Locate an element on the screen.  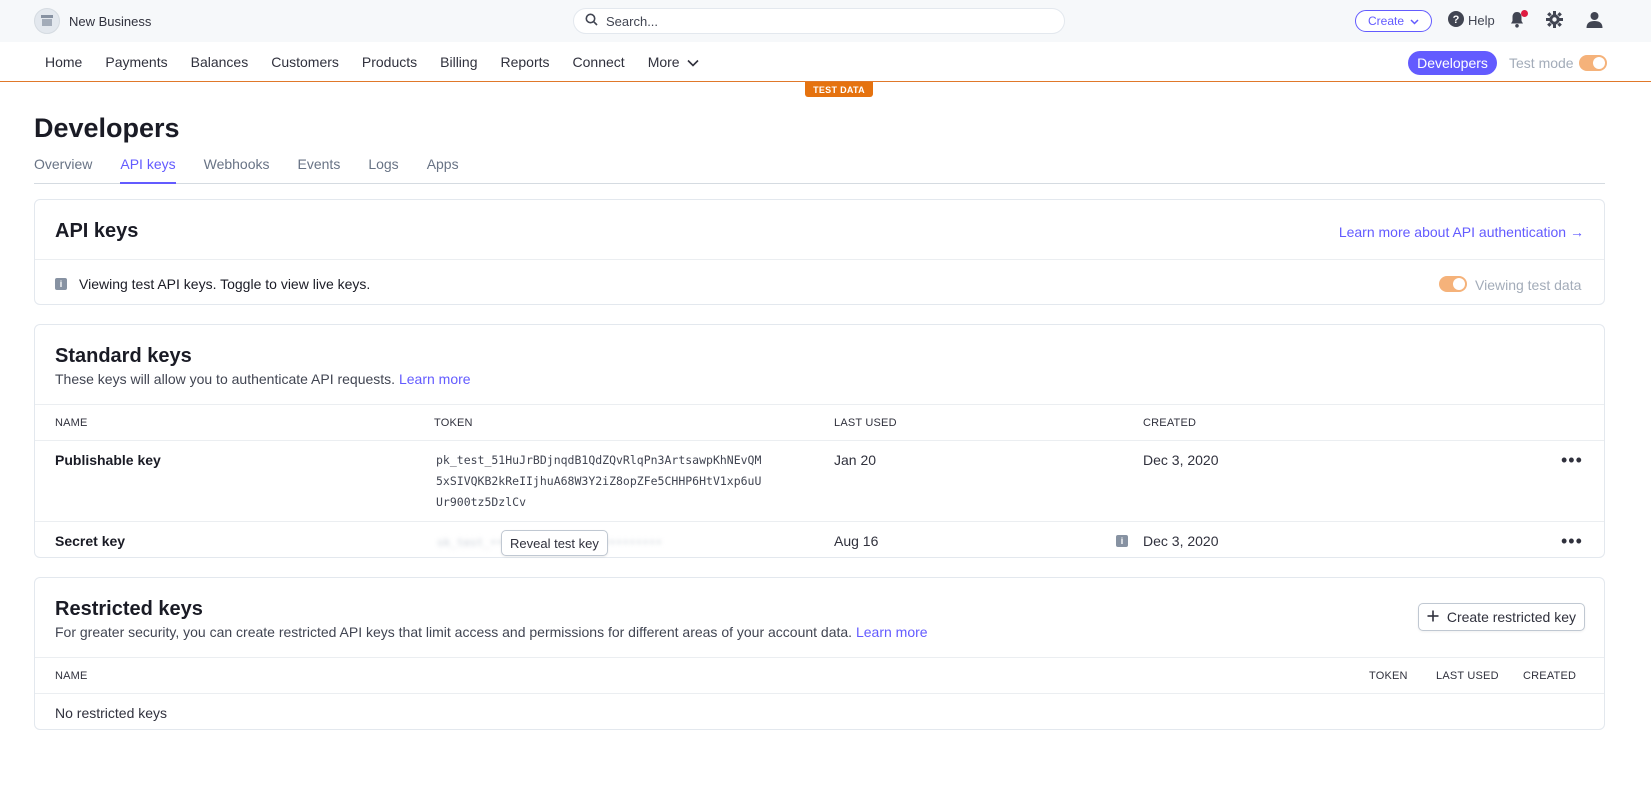
nav-connect: Connect is located at coordinates (599, 62).